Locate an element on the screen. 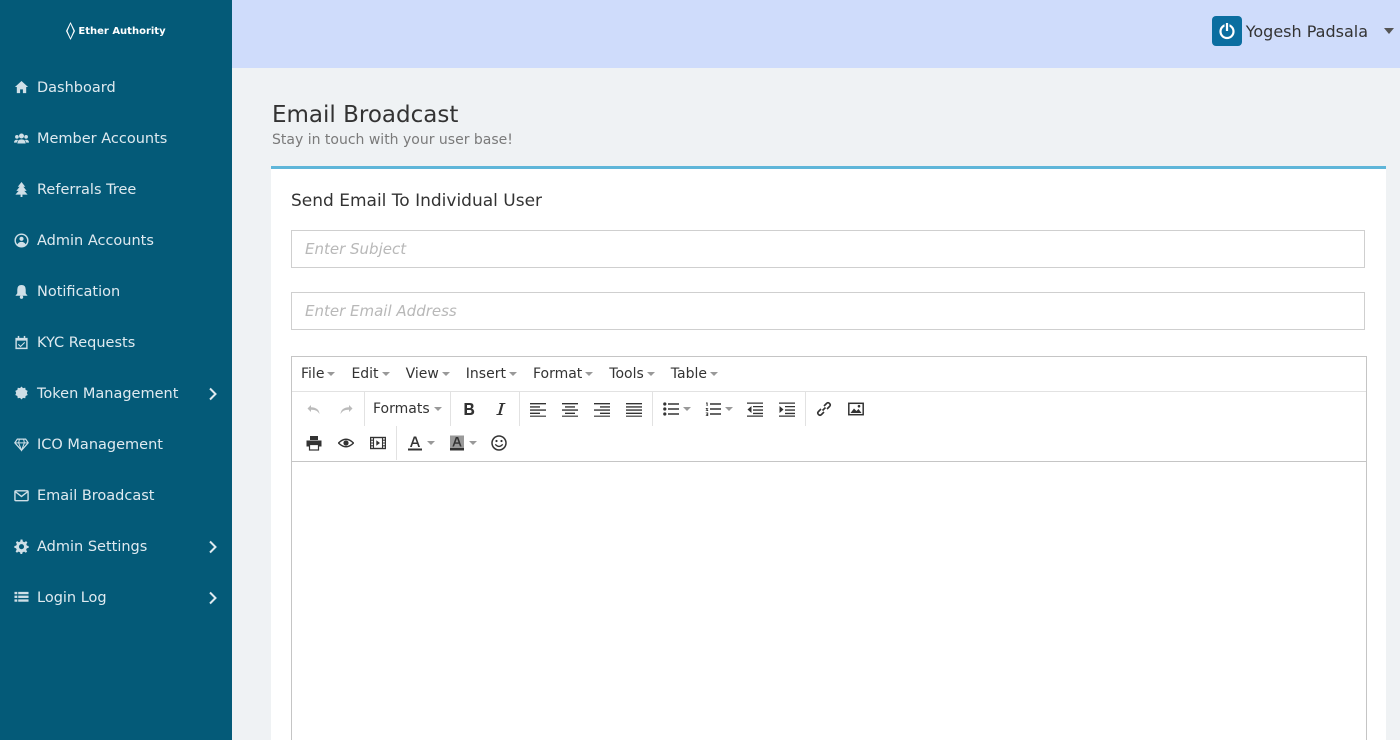 The height and width of the screenshot is (740, 1400). align-left-icon is located at coordinates (537, 410).